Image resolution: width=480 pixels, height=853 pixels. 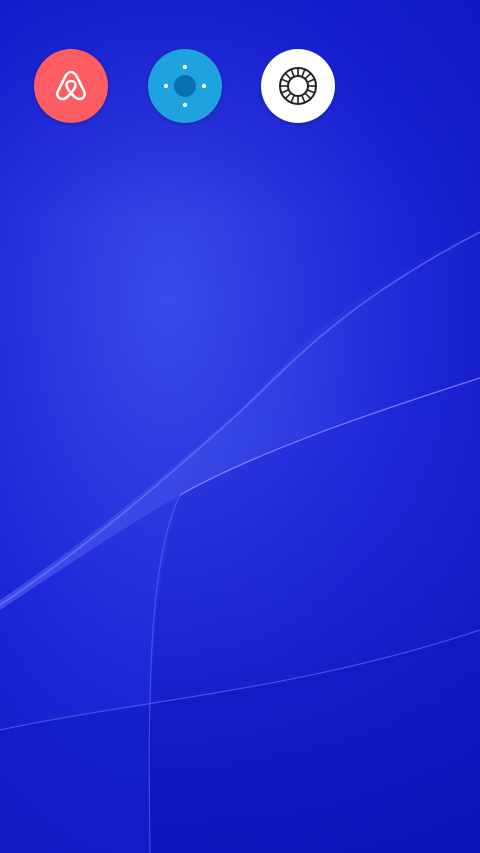 I want to click on airbnb-logo-icon, so click(x=71, y=85).